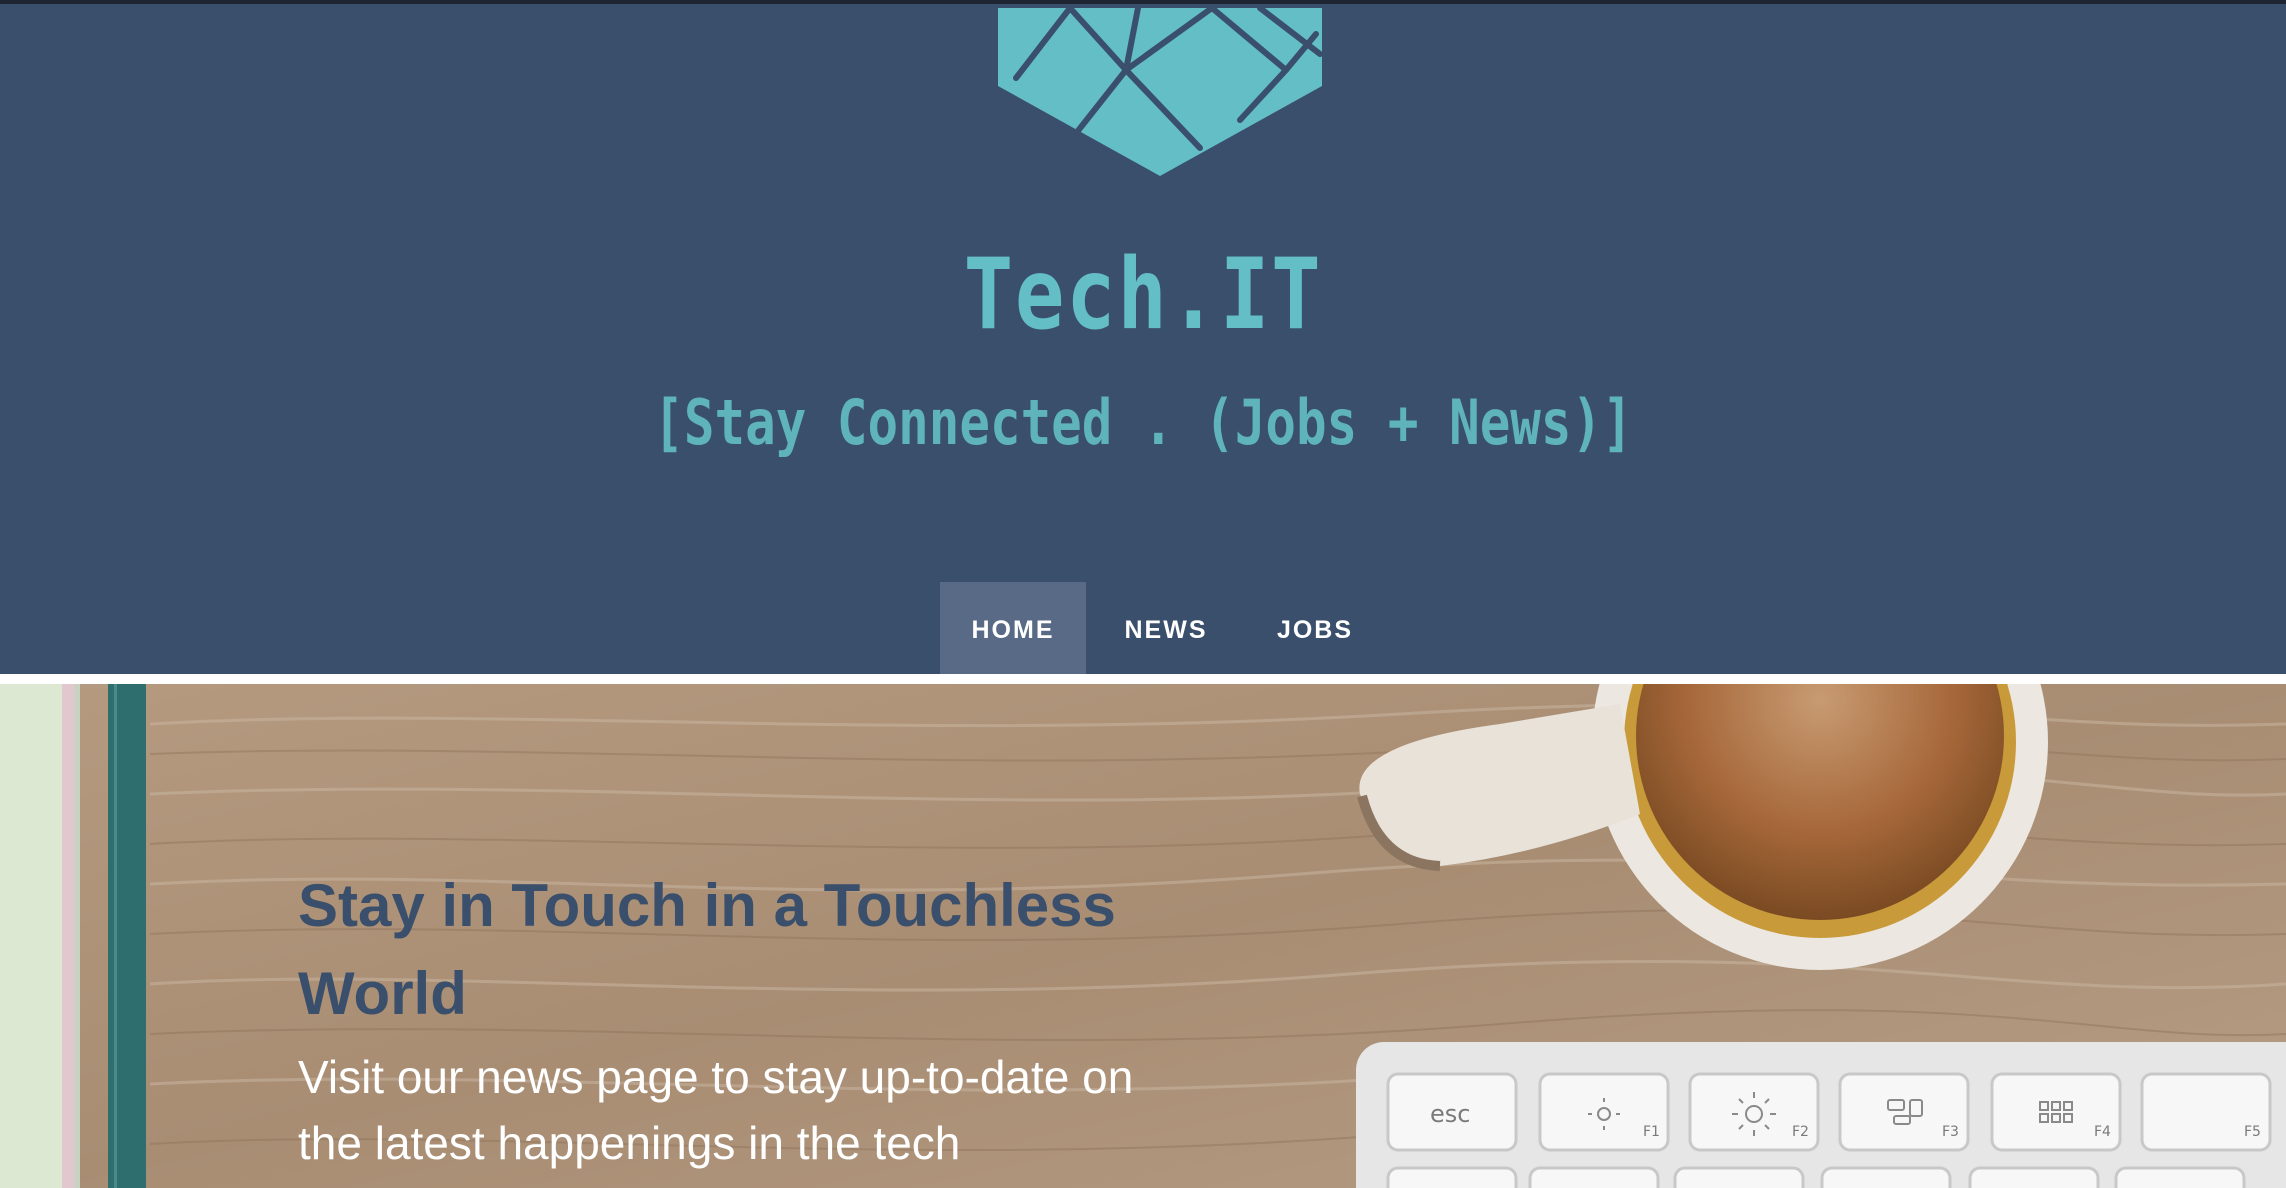 The width and height of the screenshot is (2286, 1188). What do you see at coordinates (1143, 422) in the screenshot?
I see `brand-tagline: [Stay Connected . (Jobs + News)]` at bounding box center [1143, 422].